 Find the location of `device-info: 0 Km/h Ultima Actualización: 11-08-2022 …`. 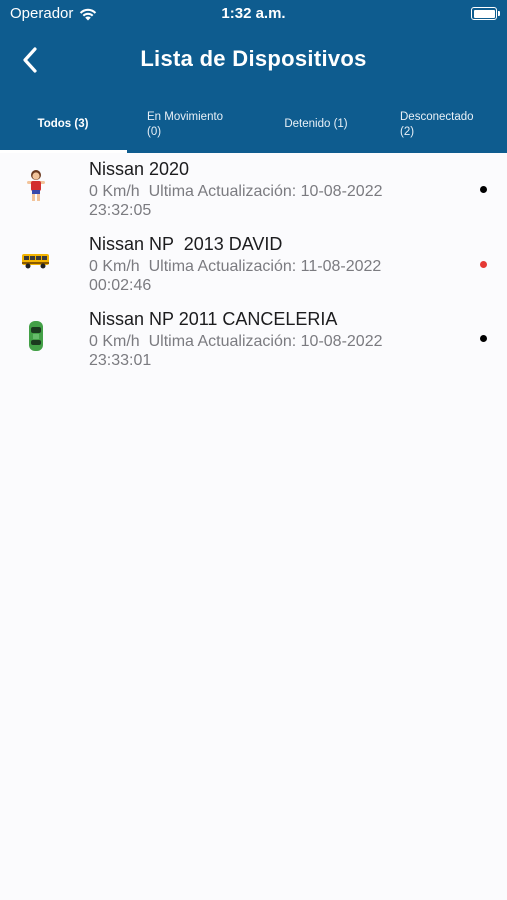

device-info: 0 Km/h Ultima Actualización: 11-08-2022 … is located at coordinates (235, 276).